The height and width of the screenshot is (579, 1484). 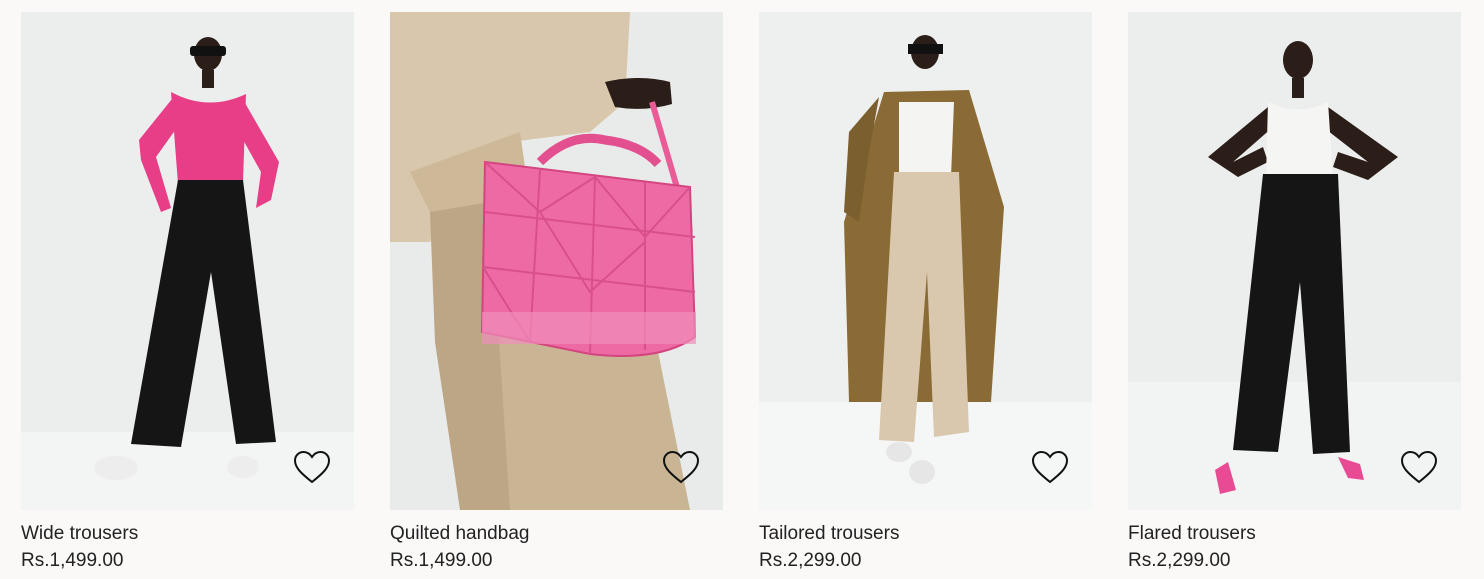 What do you see at coordinates (187, 534) in the screenshot?
I see `product-name: Wide trousers` at bounding box center [187, 534].